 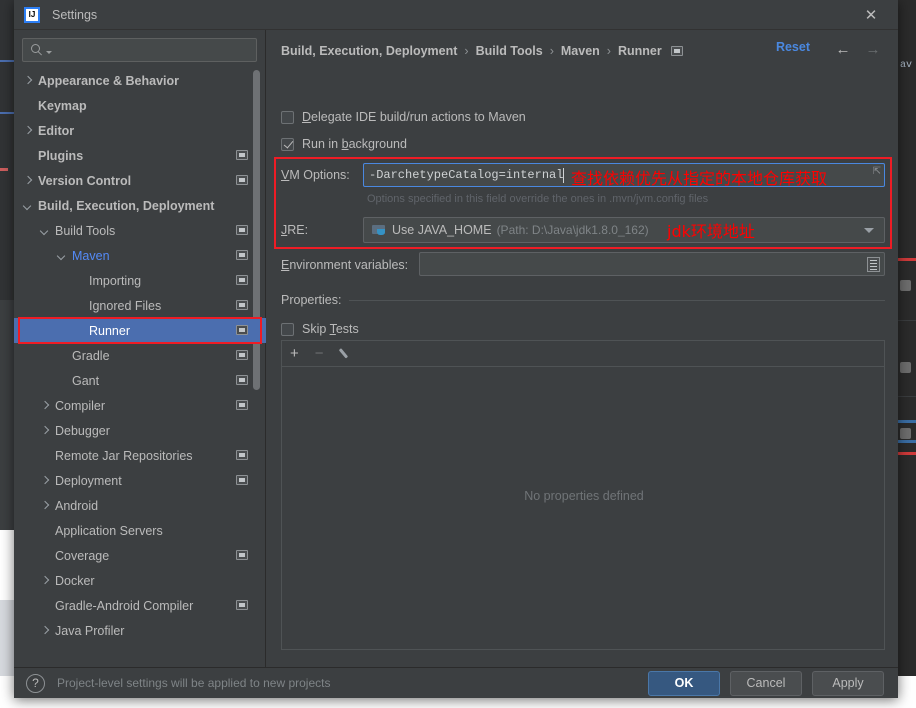 What do you see at coordinates (624, 175) in the screenshot?
I see `vm-options-input: -DarchetypeCatalog=internal ⇱` at bounding box center [624, 175].